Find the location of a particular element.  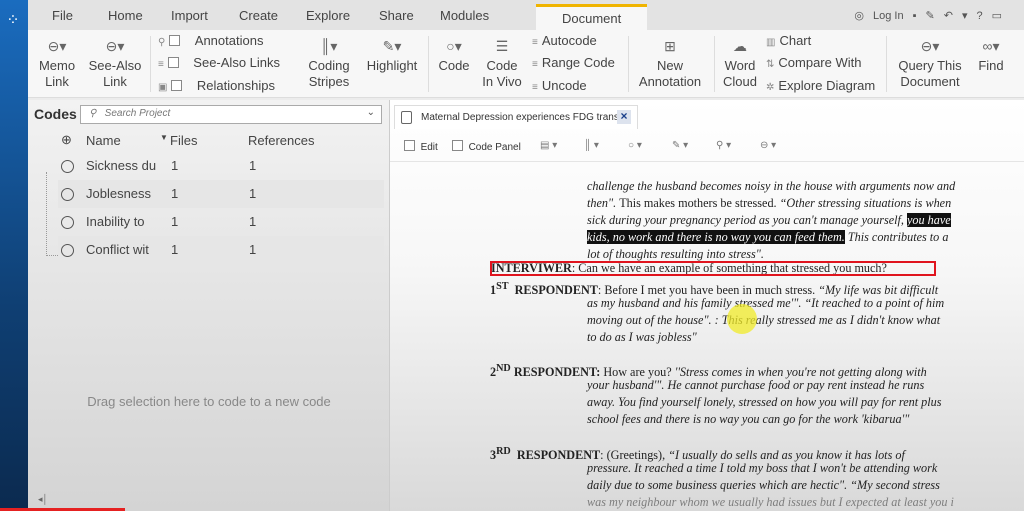

binoculars-icon: ∞▾ is located at coordinates (991, 46).